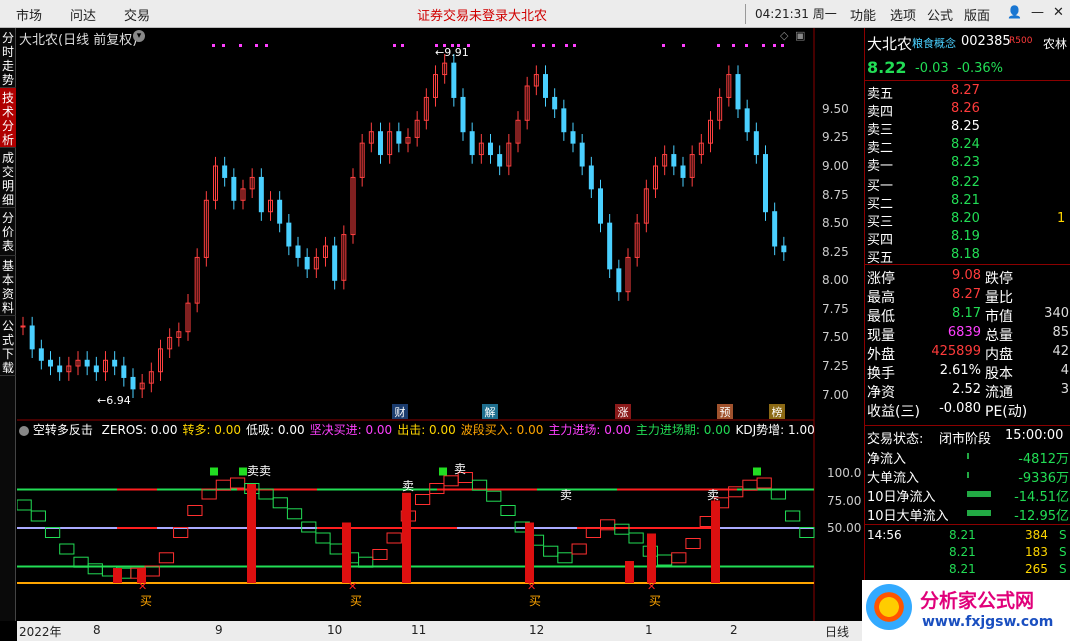  Describe the element at coordinates (890, 44) in the screenshot. I see `stock-name: 大北农` at that location.